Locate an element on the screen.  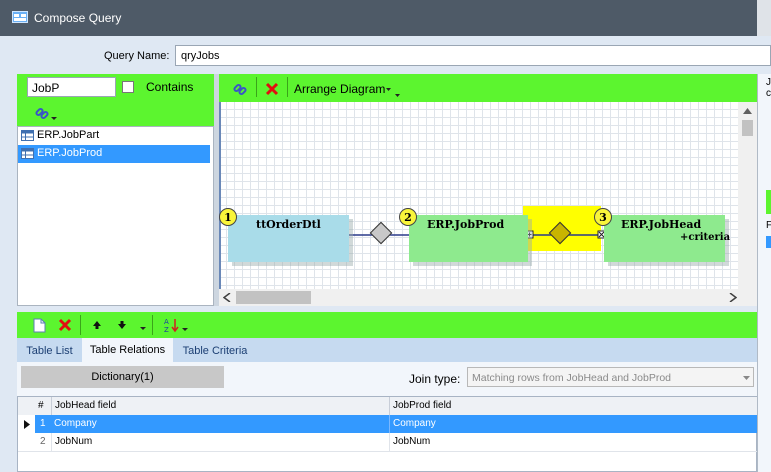
sort-button: A Z is located at coordinates (176, 325).